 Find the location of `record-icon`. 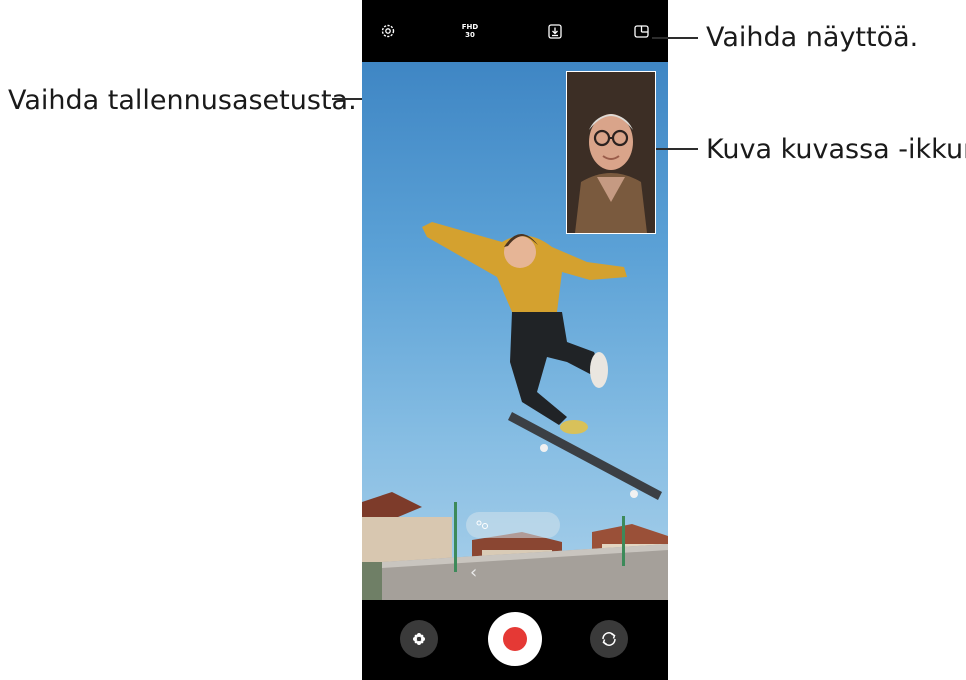

record-icon is located at coordinates (515, 639).